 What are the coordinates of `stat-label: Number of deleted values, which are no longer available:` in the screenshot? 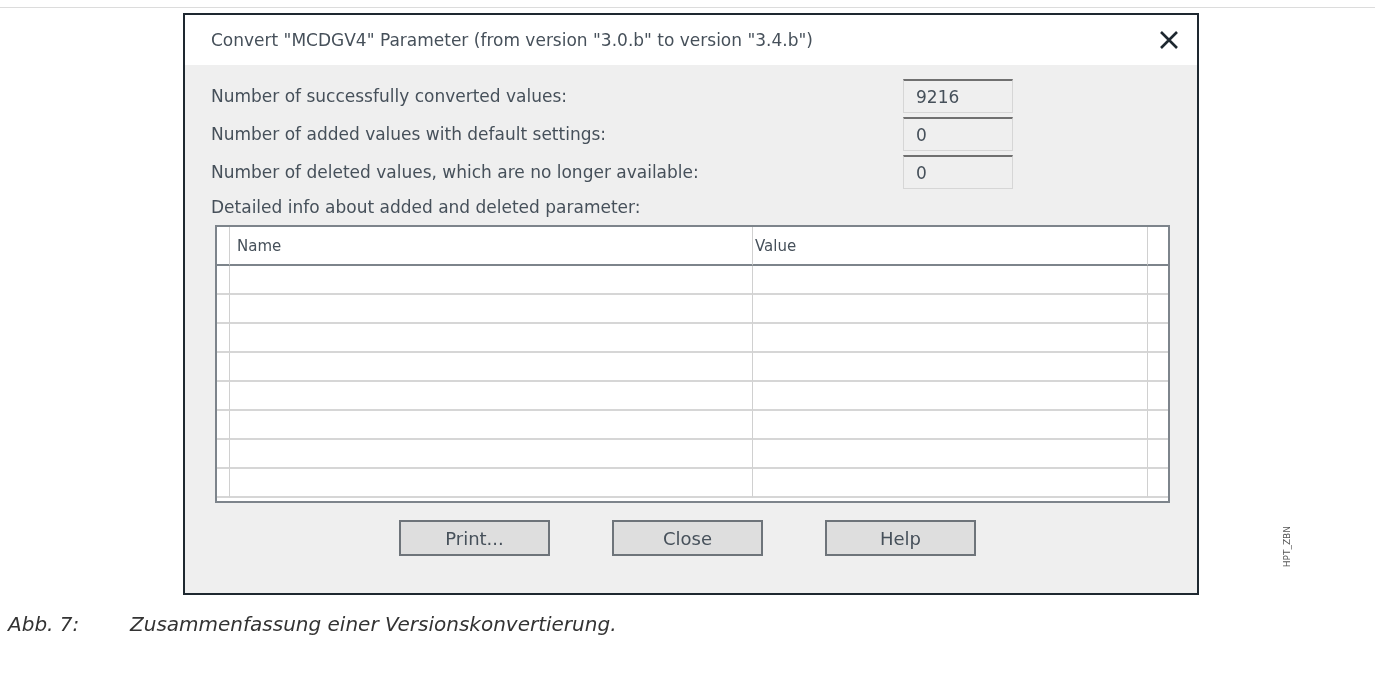 It's located at (455, 172).